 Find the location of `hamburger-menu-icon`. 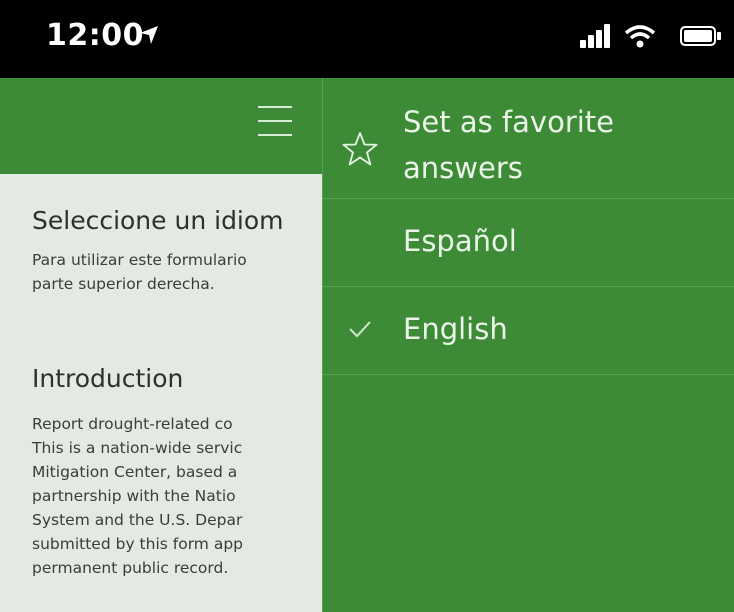

hamburger-menu-icon is located at coordinates (275, 122).